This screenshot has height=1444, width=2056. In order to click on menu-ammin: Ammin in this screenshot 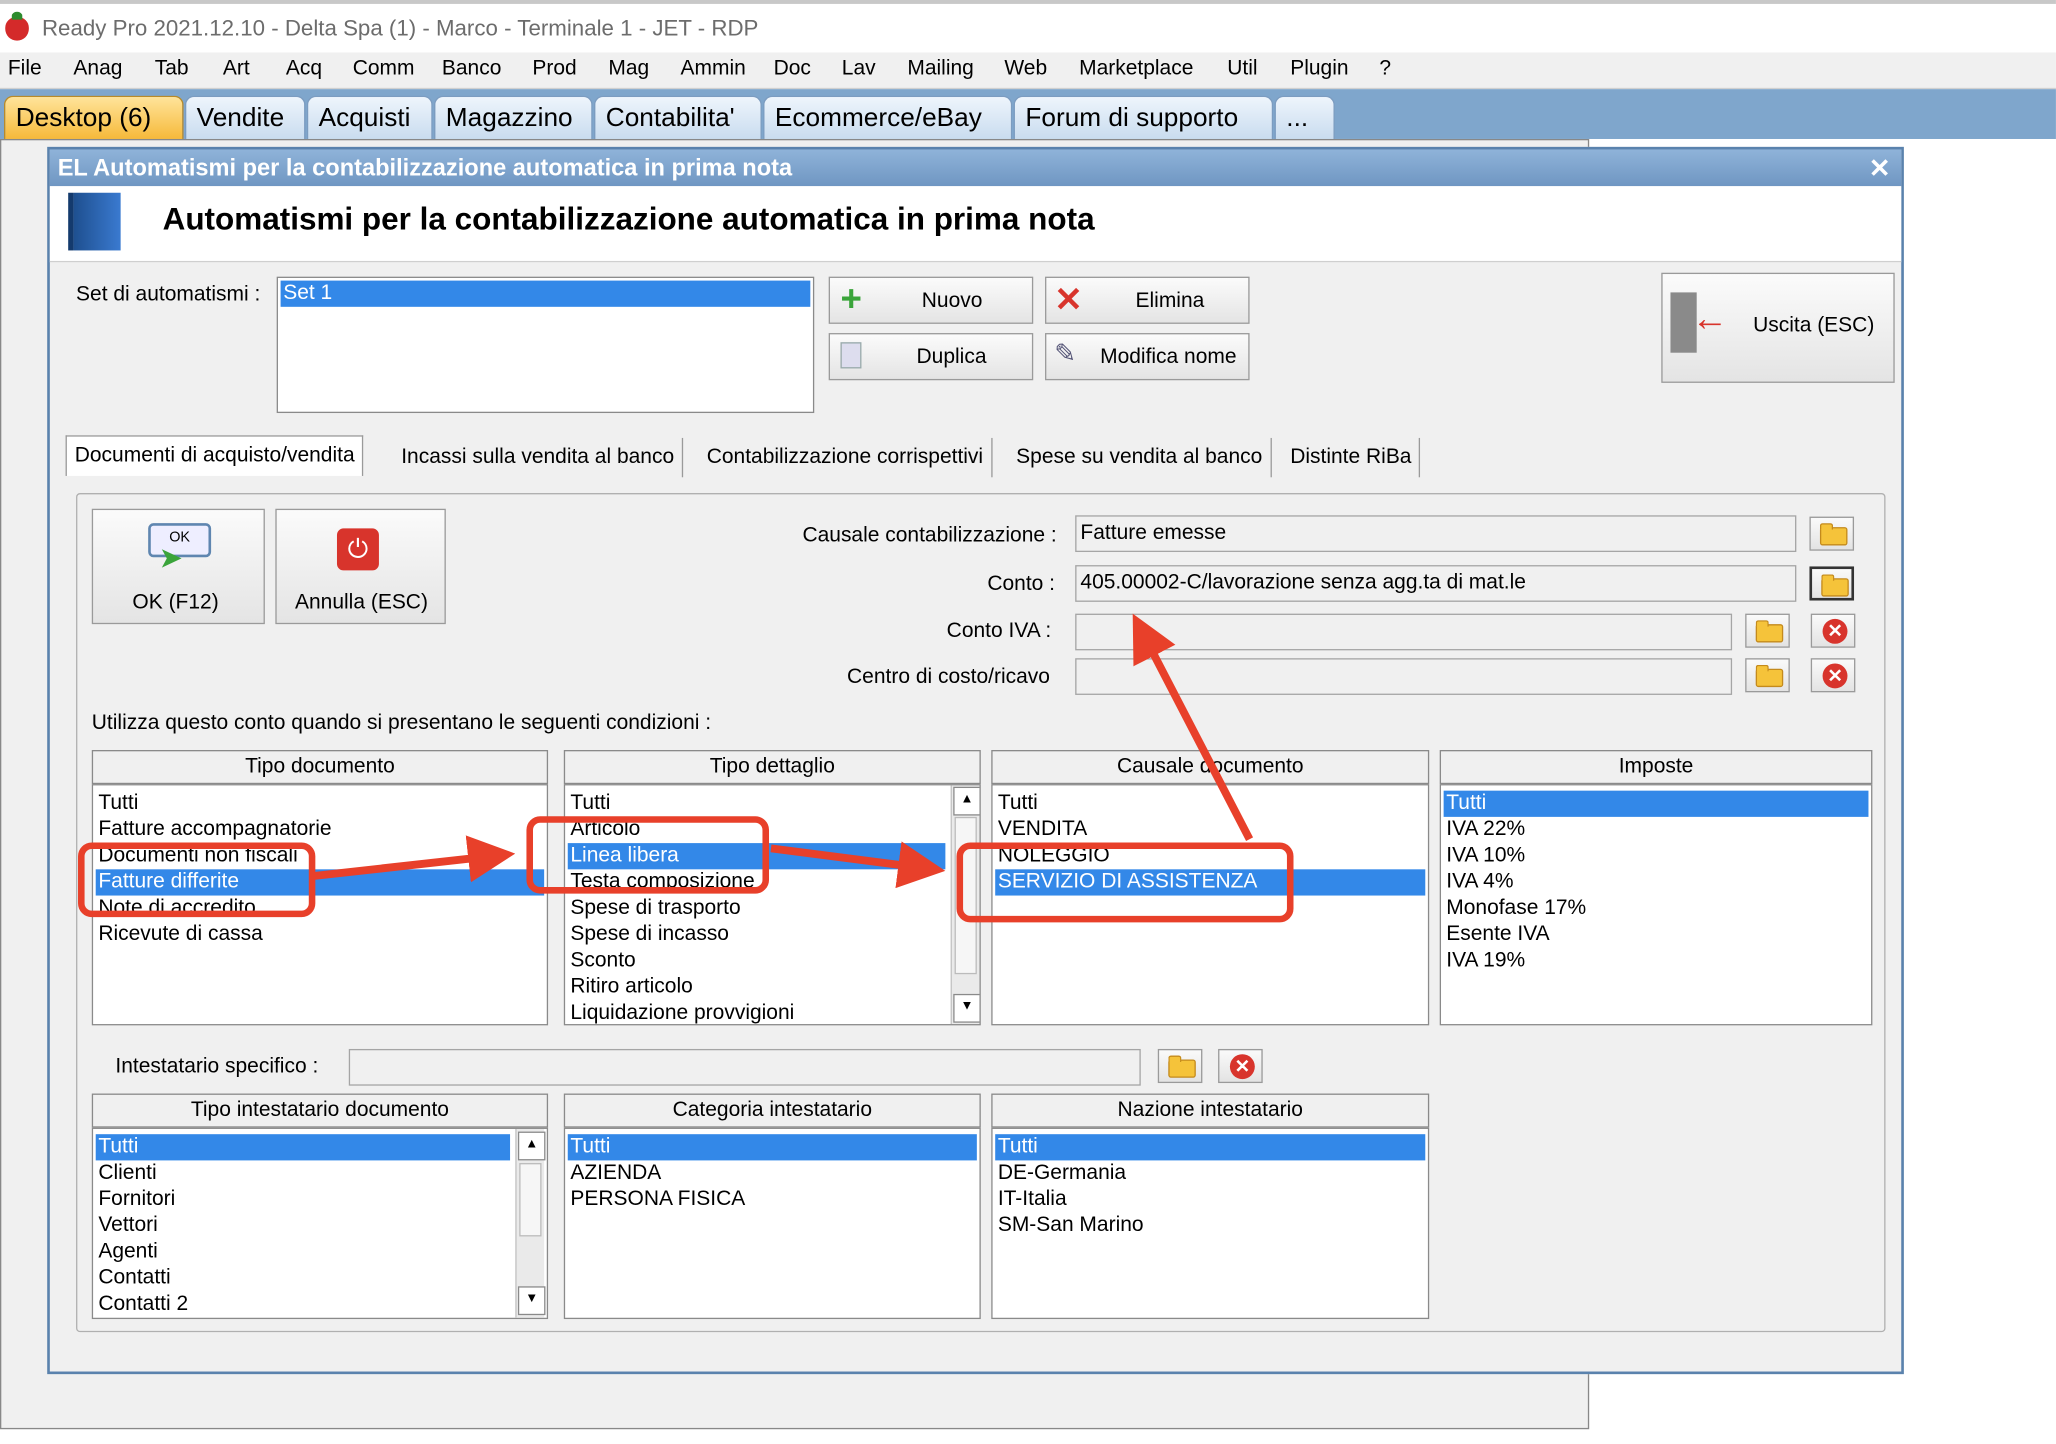, I will do `click(713, 70)`.